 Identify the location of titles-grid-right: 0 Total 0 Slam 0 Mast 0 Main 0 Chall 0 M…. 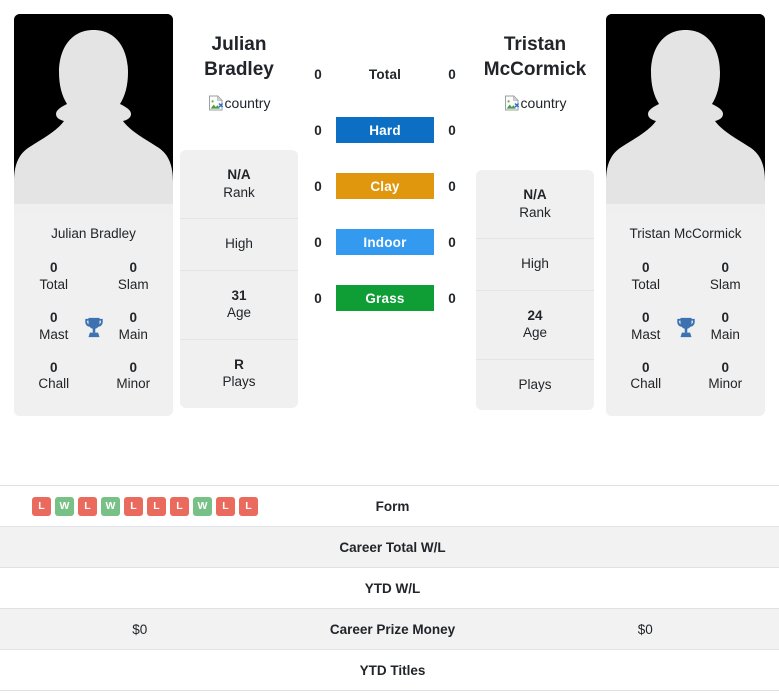
(685, 334).